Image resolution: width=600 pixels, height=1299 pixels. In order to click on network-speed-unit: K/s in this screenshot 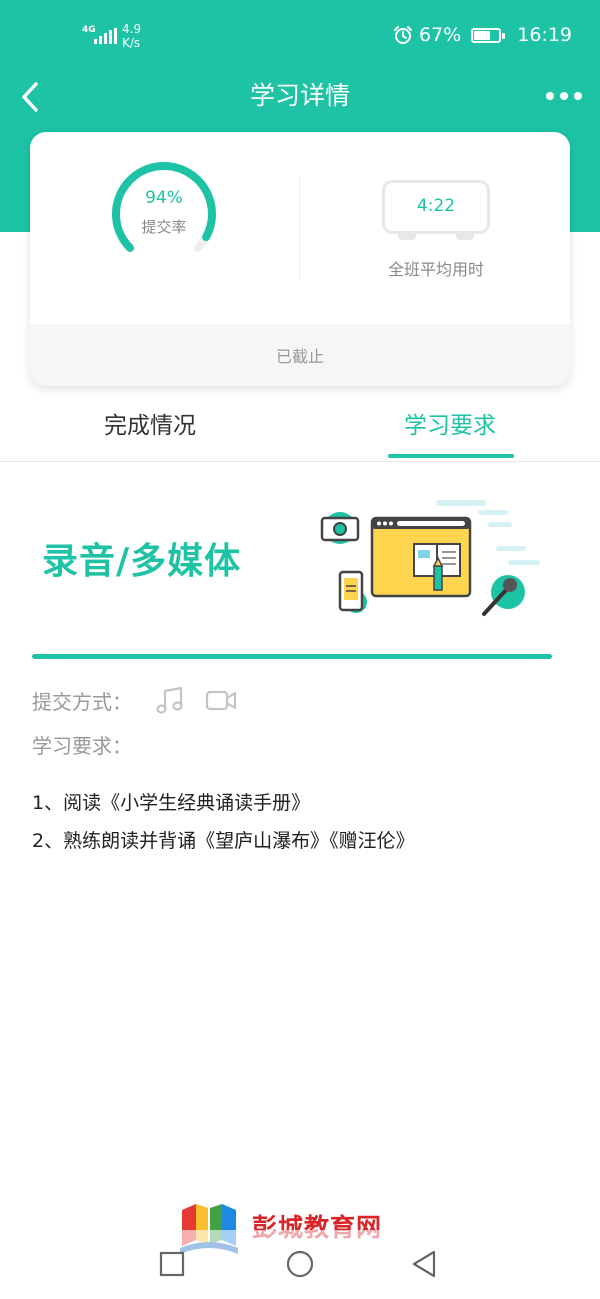, I will do `click(131, 43)`.